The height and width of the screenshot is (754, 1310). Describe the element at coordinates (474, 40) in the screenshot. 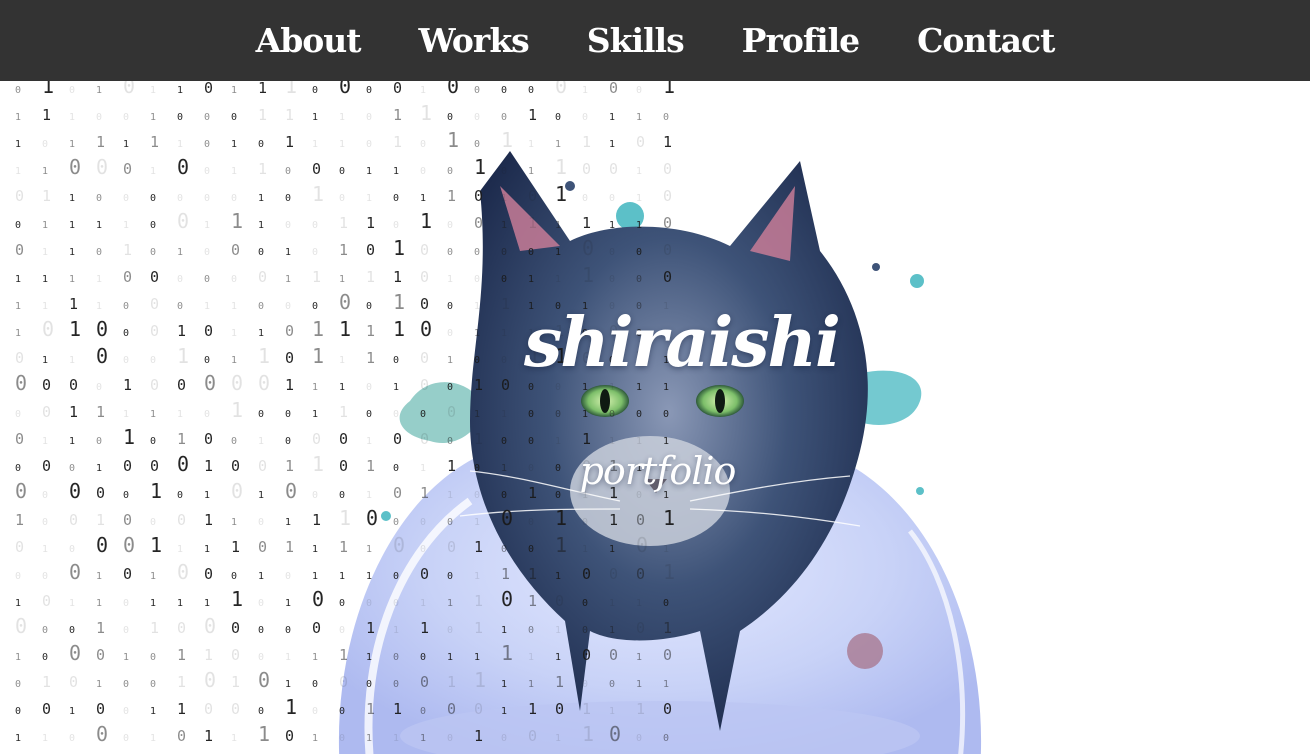

I see `nav-link-works: Works` at that location.